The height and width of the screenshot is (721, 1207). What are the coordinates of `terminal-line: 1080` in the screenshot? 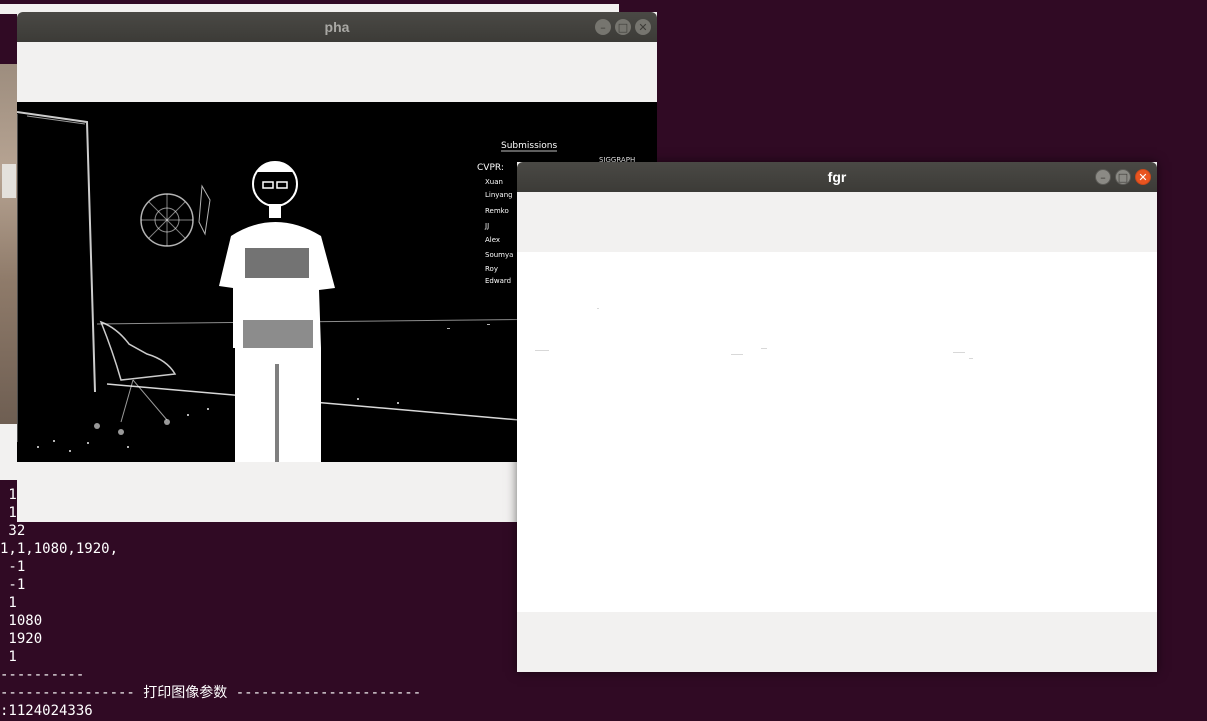 It's located at (21, 621).